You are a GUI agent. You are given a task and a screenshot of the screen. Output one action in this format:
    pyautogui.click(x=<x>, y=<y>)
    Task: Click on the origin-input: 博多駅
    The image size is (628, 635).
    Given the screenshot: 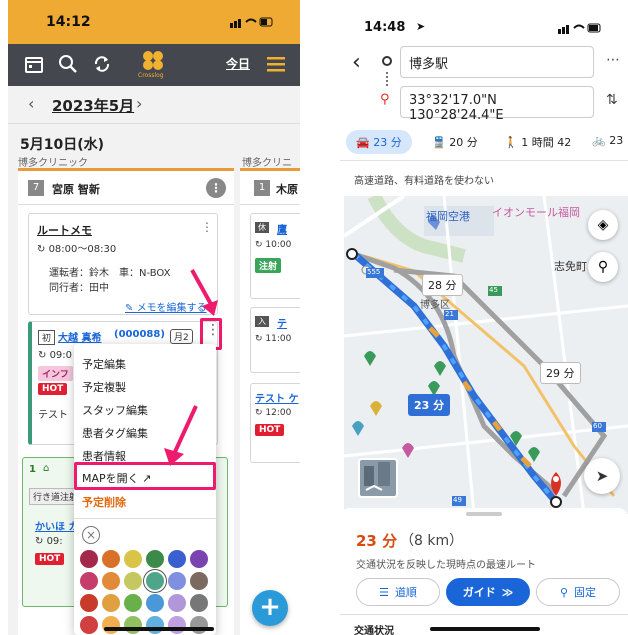 What is the action you would take?
    pyautogui.click(x=497, y=62)
    